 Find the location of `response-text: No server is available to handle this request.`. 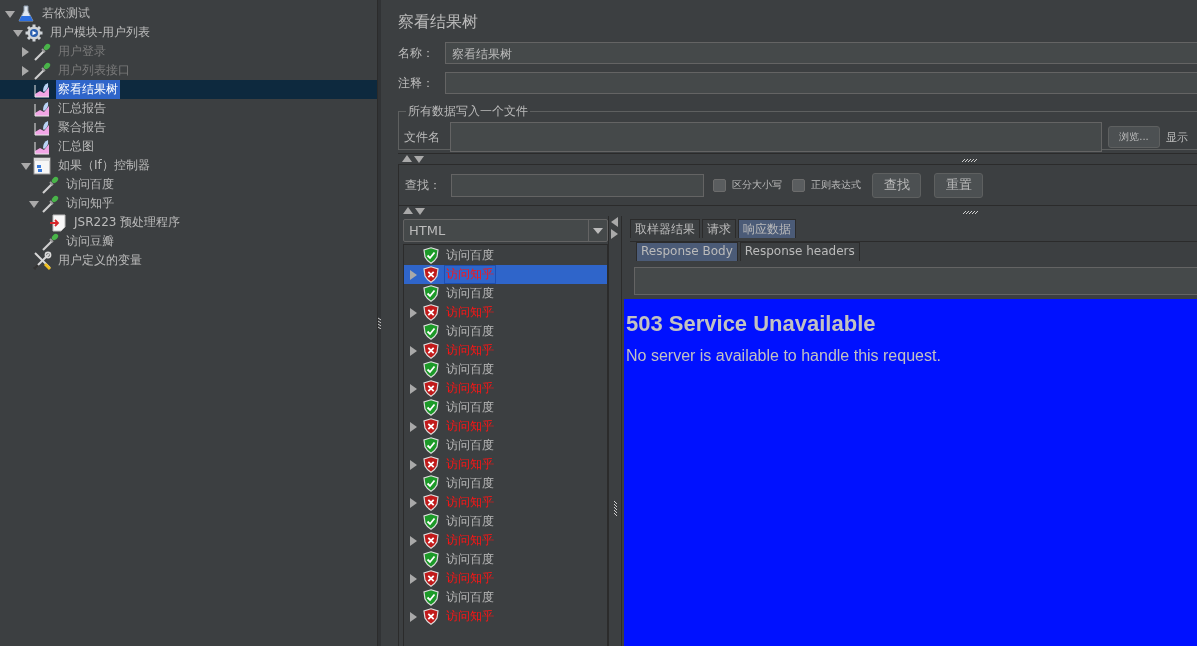

response-text: No server is available to handle this request. is located at coordinates (783, 356).